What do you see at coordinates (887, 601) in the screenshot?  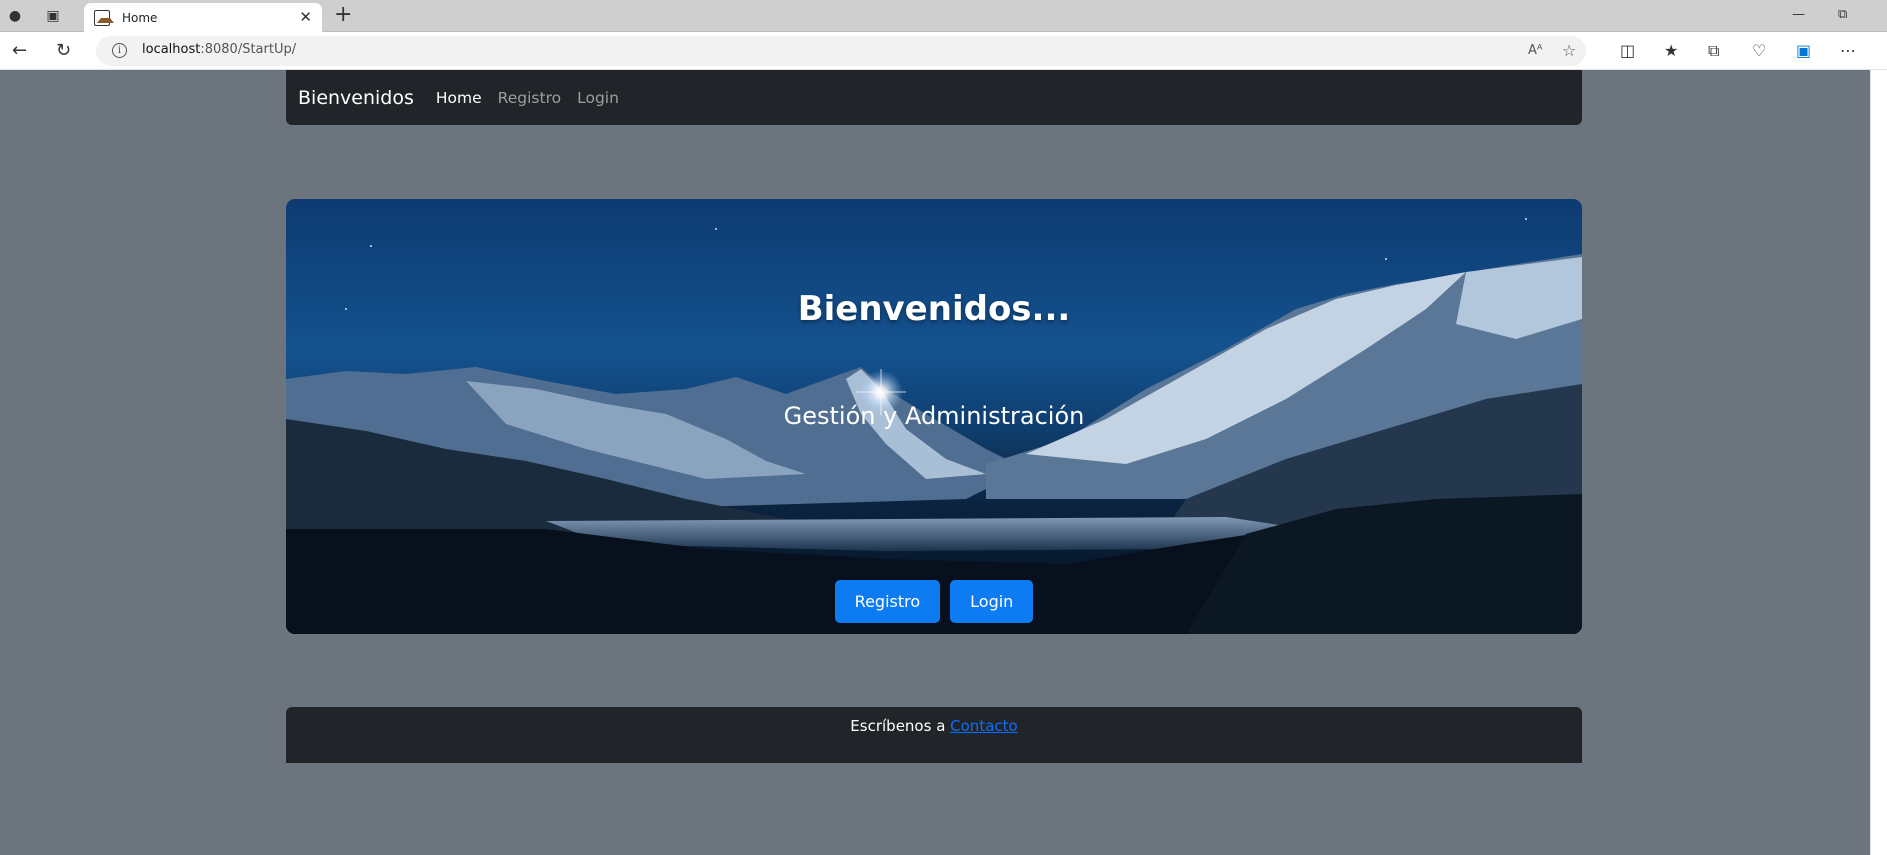 I see `registro-button: Registro` at bounding box center [887, 601].